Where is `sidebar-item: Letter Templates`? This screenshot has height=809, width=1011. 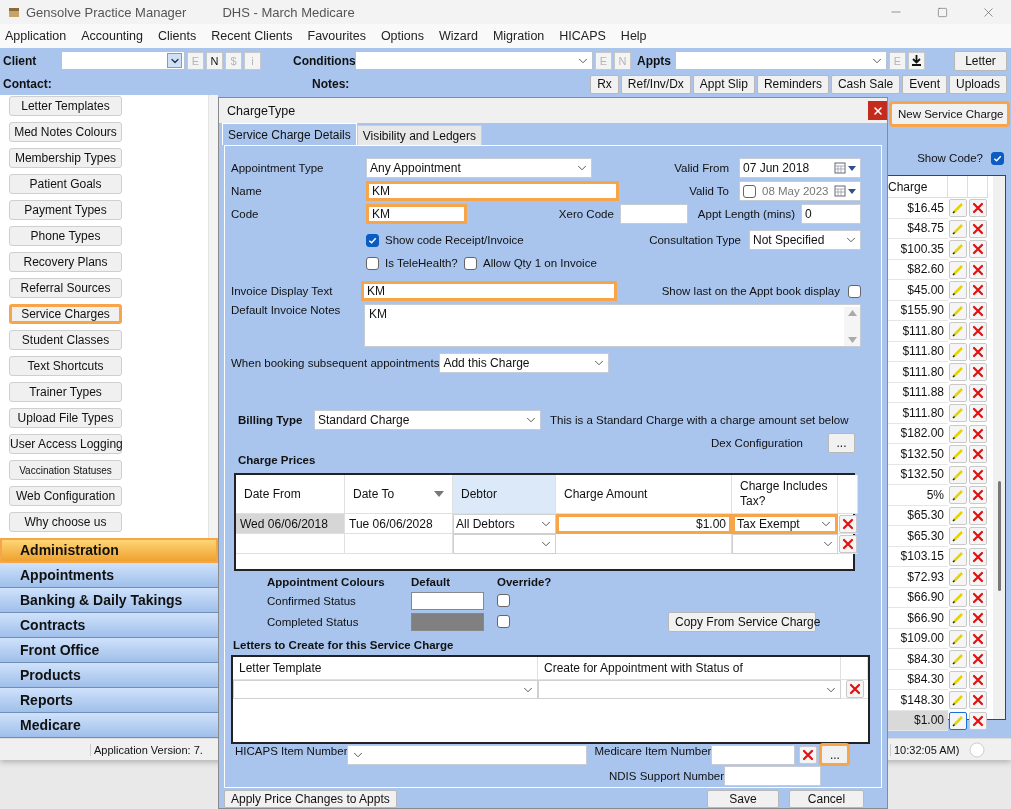 sidebar-item: Letter Templates is located at coordinates (65, 106).